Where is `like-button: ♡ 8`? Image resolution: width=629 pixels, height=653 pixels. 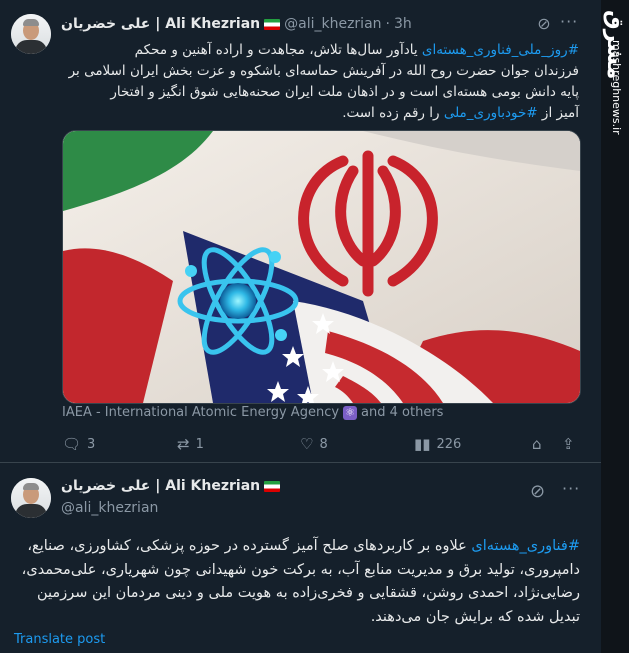 like-button: ♡ 8 is located at coordinates (314, 444).